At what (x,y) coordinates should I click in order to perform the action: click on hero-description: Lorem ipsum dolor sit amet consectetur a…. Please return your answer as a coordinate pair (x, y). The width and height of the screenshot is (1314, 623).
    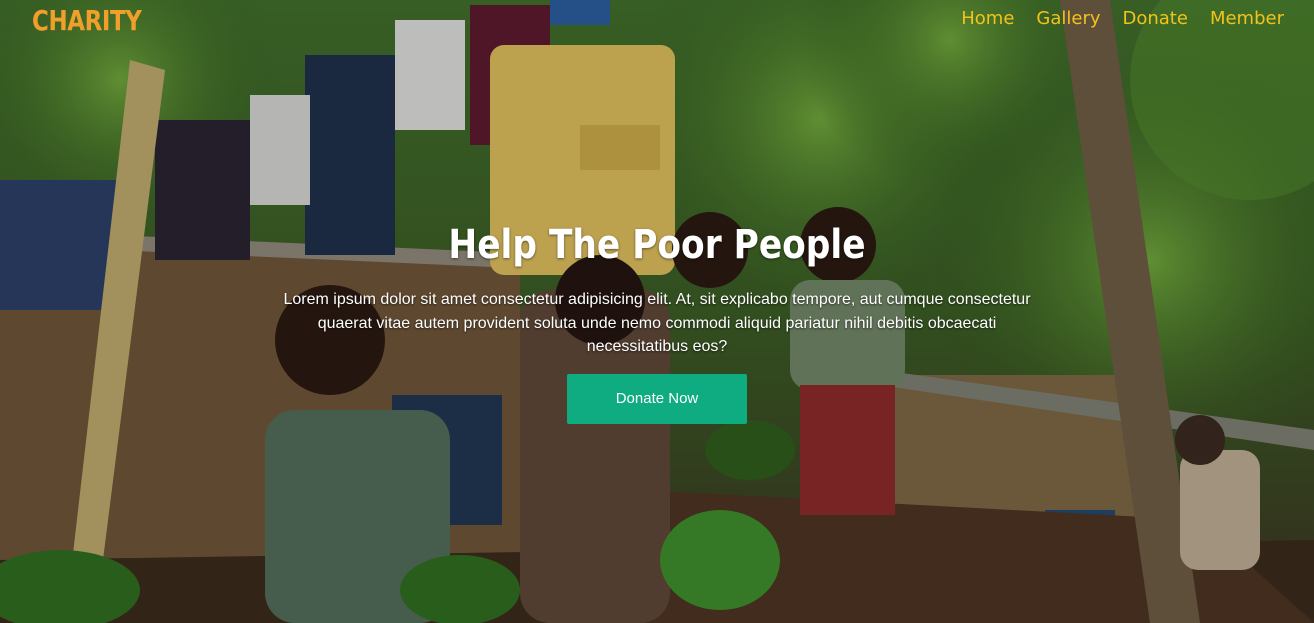
    Looking at the image, I should click on (657, 323).